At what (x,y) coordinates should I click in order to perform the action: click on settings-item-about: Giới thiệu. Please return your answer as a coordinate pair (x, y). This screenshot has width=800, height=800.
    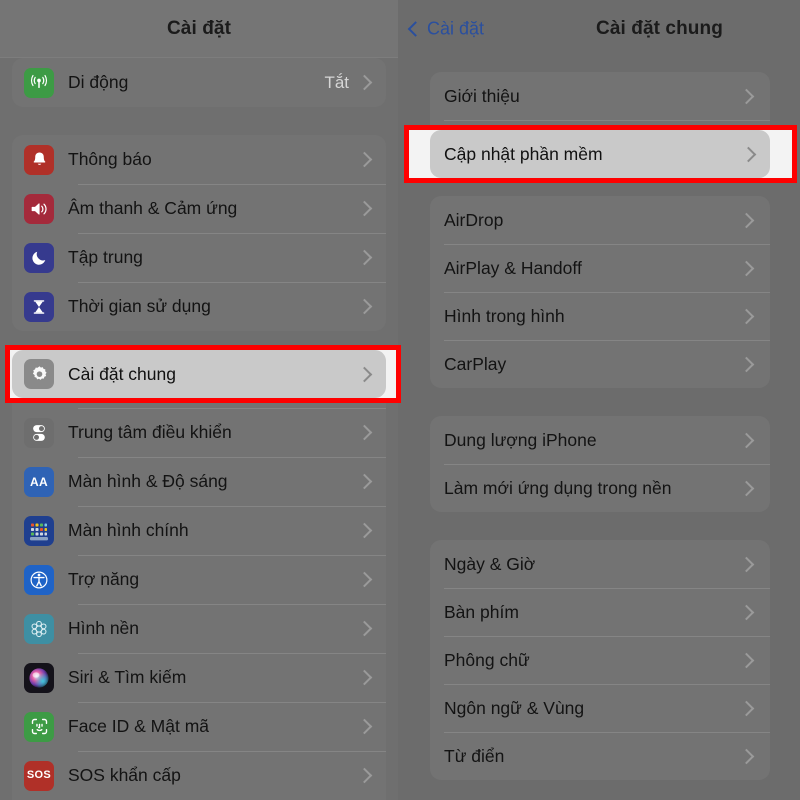
    Looking at the image, I should click on (600, 96).